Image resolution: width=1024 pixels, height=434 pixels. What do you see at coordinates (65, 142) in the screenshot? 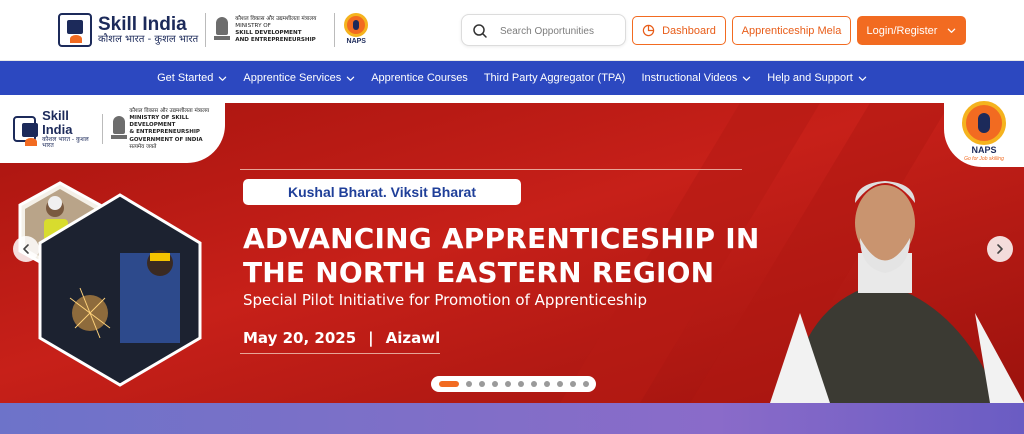
I see `banner-skill-india-subtitle: कौशल भारत - कुशल भारत` at bounding box center [65, 142].